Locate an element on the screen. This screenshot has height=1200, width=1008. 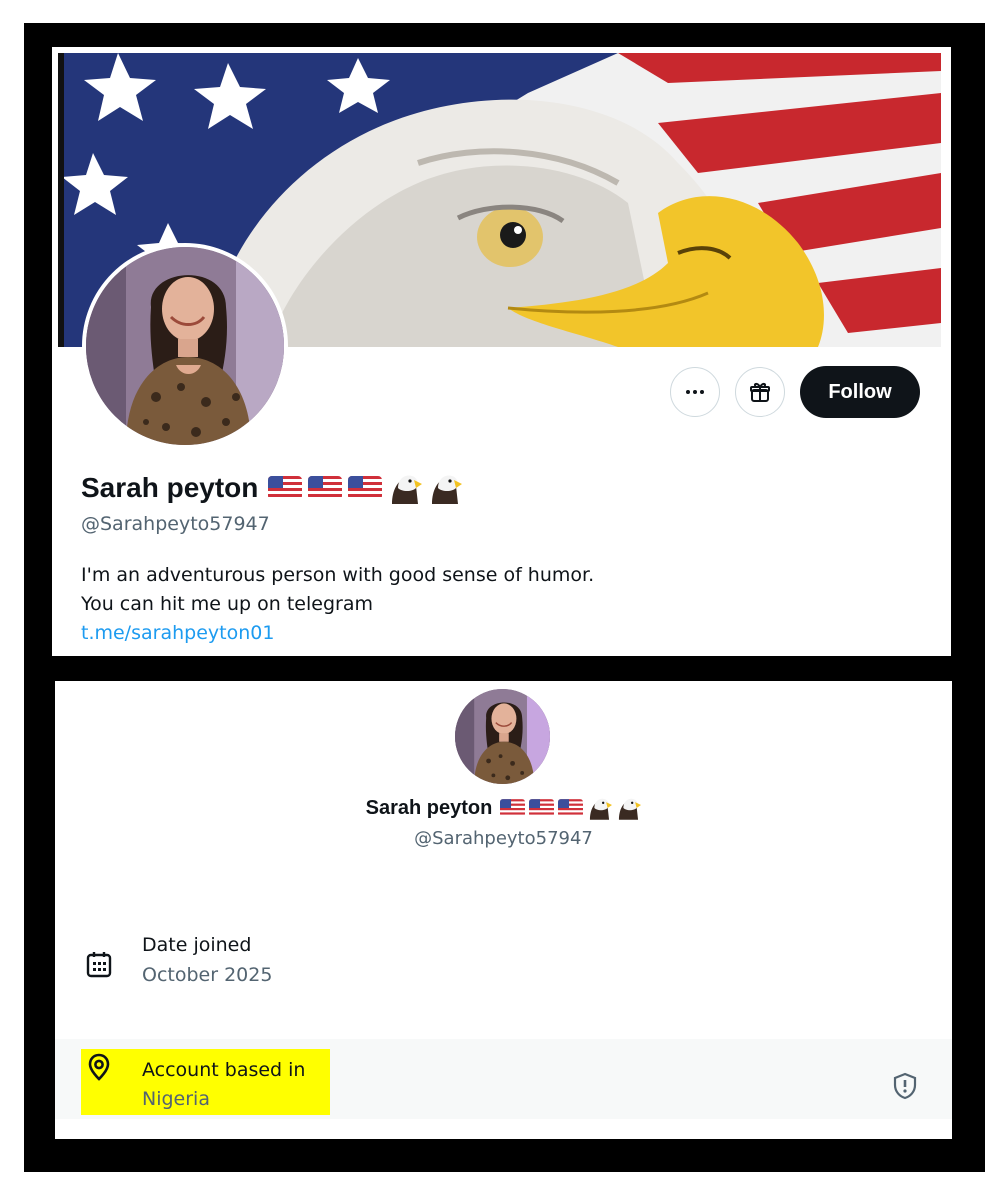
account-based-in-label: Account based in is located at coordinates (224, 1070).